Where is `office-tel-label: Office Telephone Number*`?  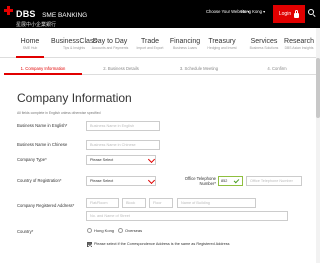
office-tel-label: Office Telephone Number* is located at coordinates (200, 181).